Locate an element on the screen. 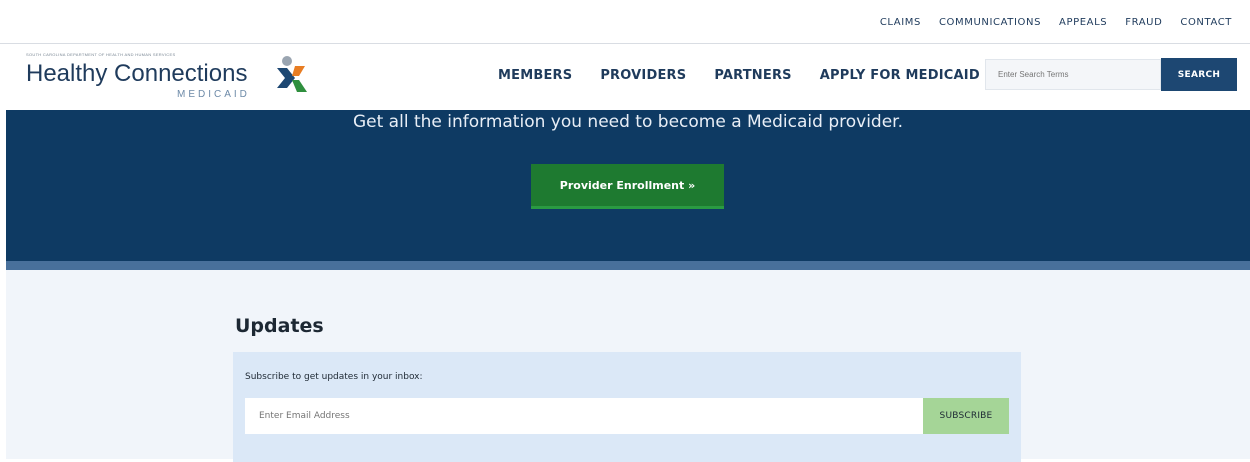 The height and width of the screenshot is (462, 1250). search-button: SEARCH is located at coordinates (1199, 74).